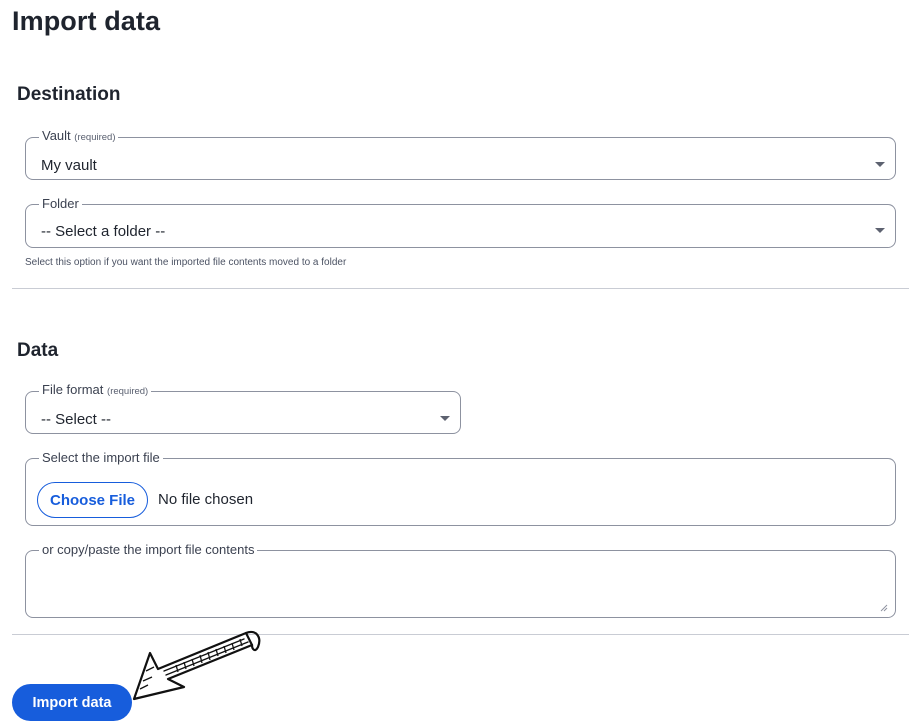  Describe the element at coordinates (93, 500) in the screenshot. I see `choose-file-button: Choose File` at that location.